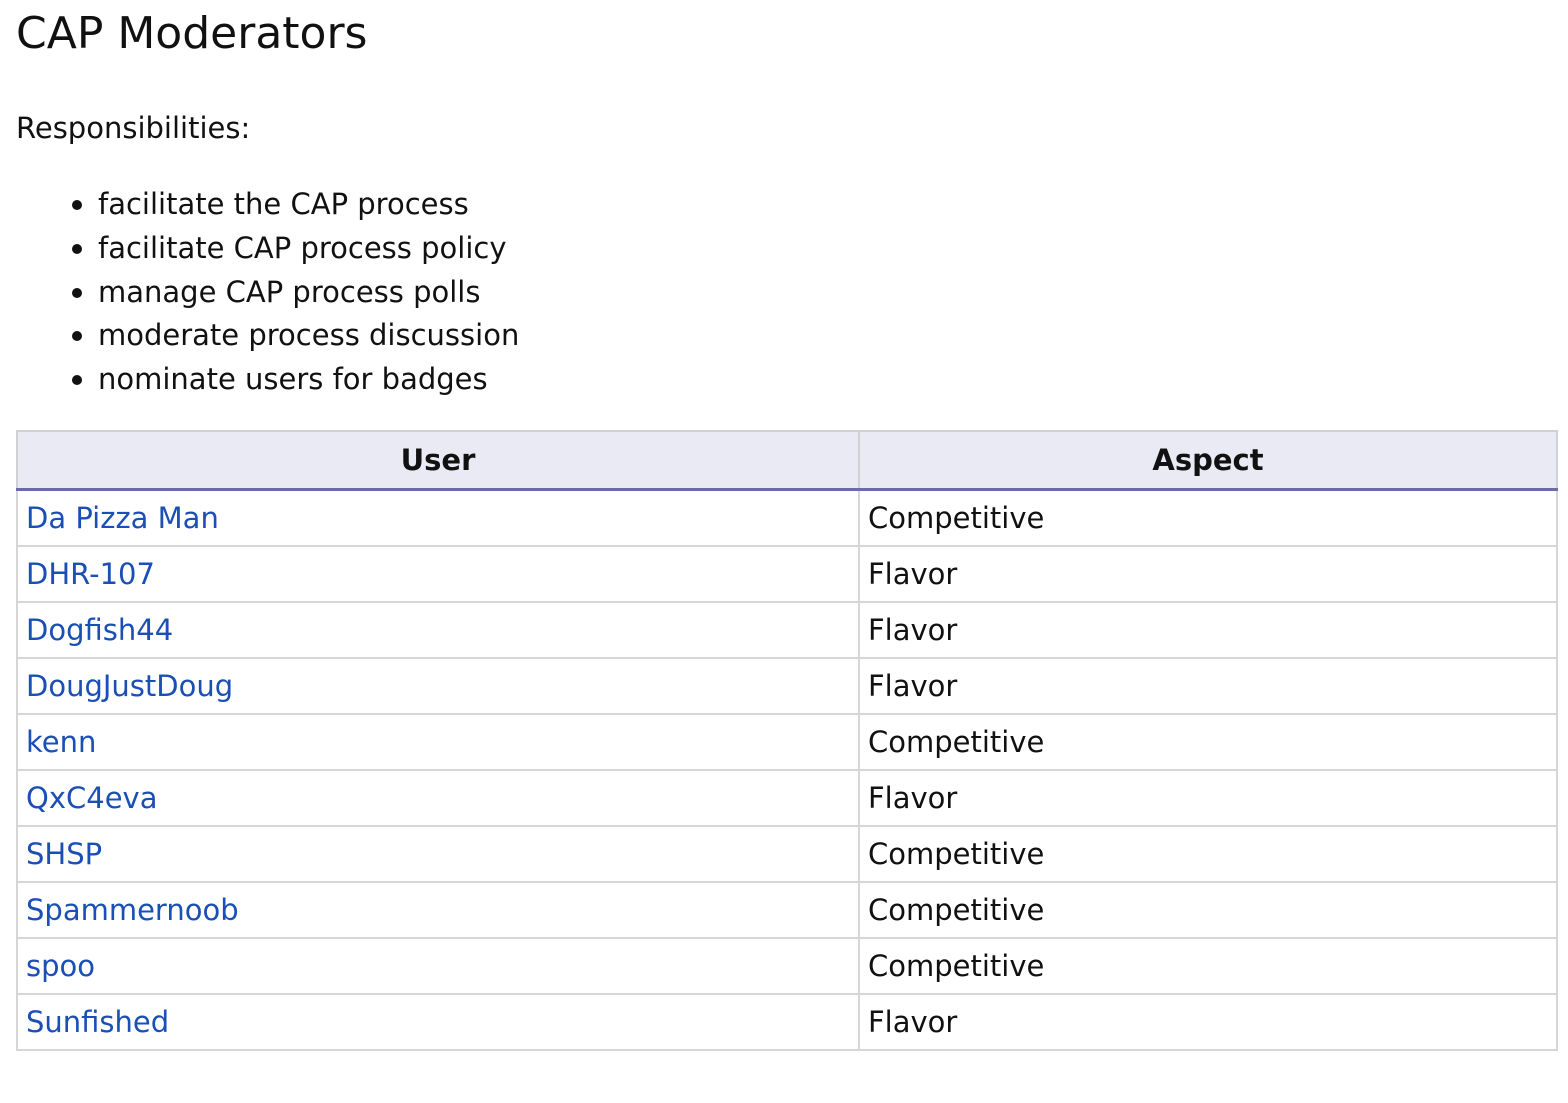  Describe the element at coordinates (122, 518) in the screenshot. I see `user-link: Da Pizza Man` at that location.